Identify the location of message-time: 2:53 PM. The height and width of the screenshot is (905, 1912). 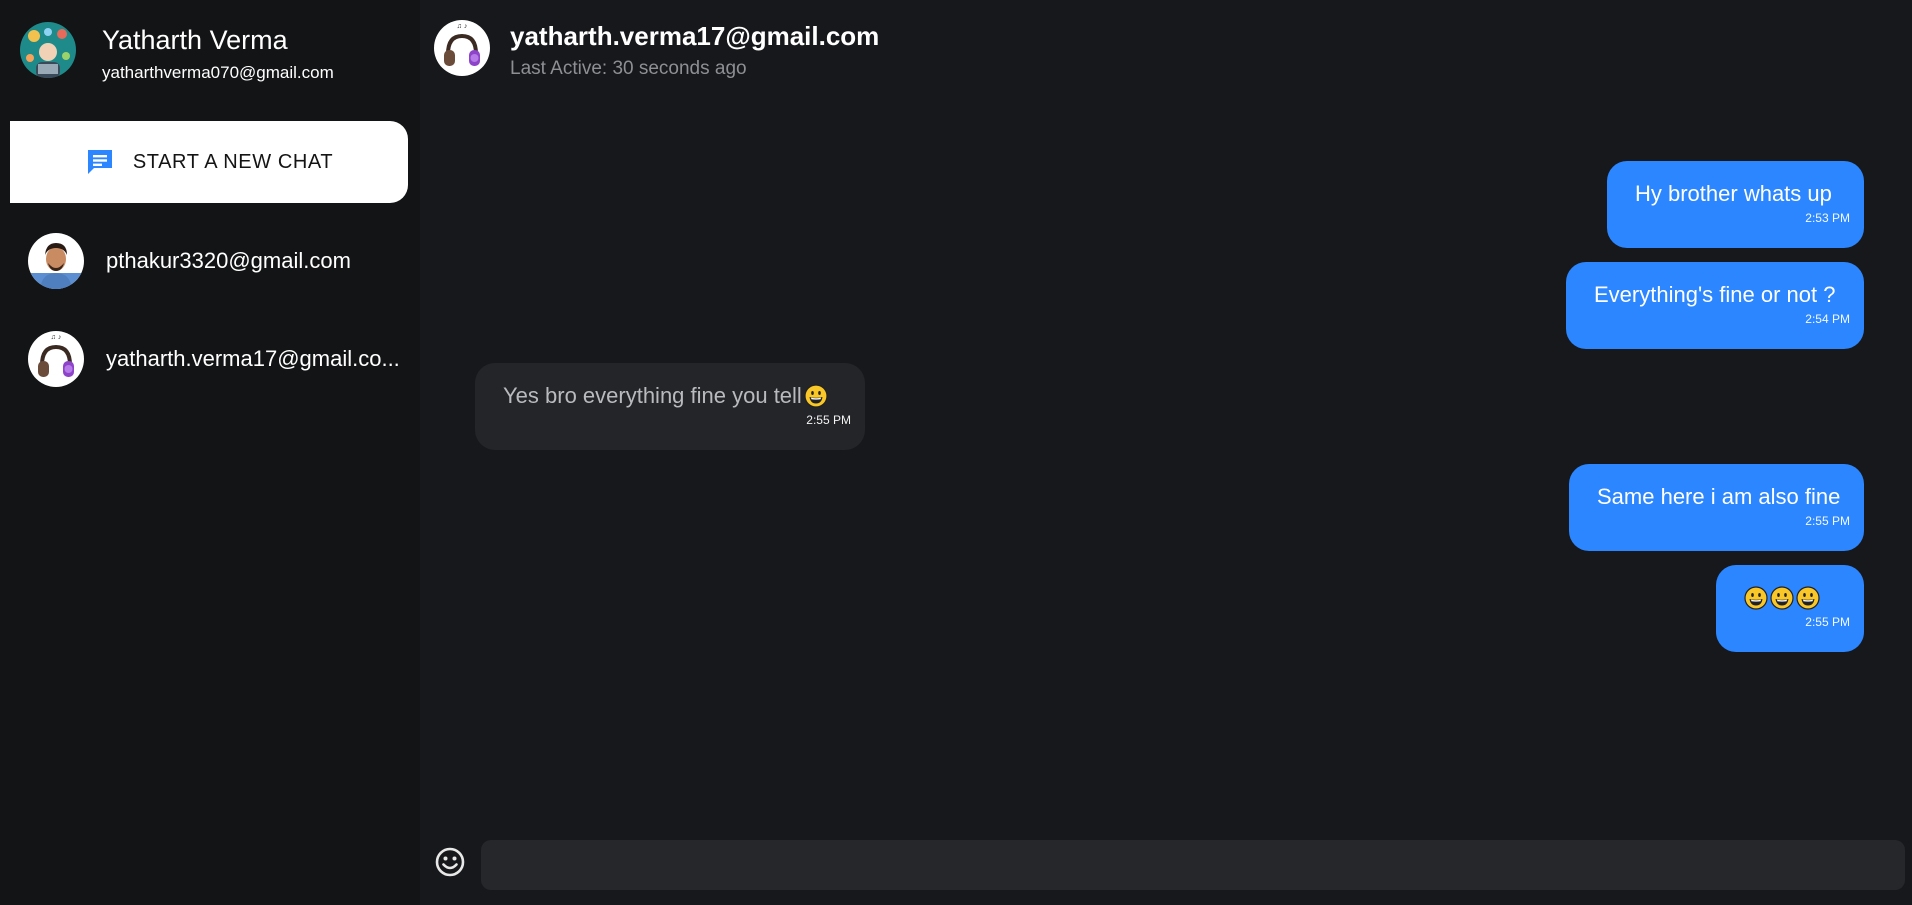
(1827, 218).